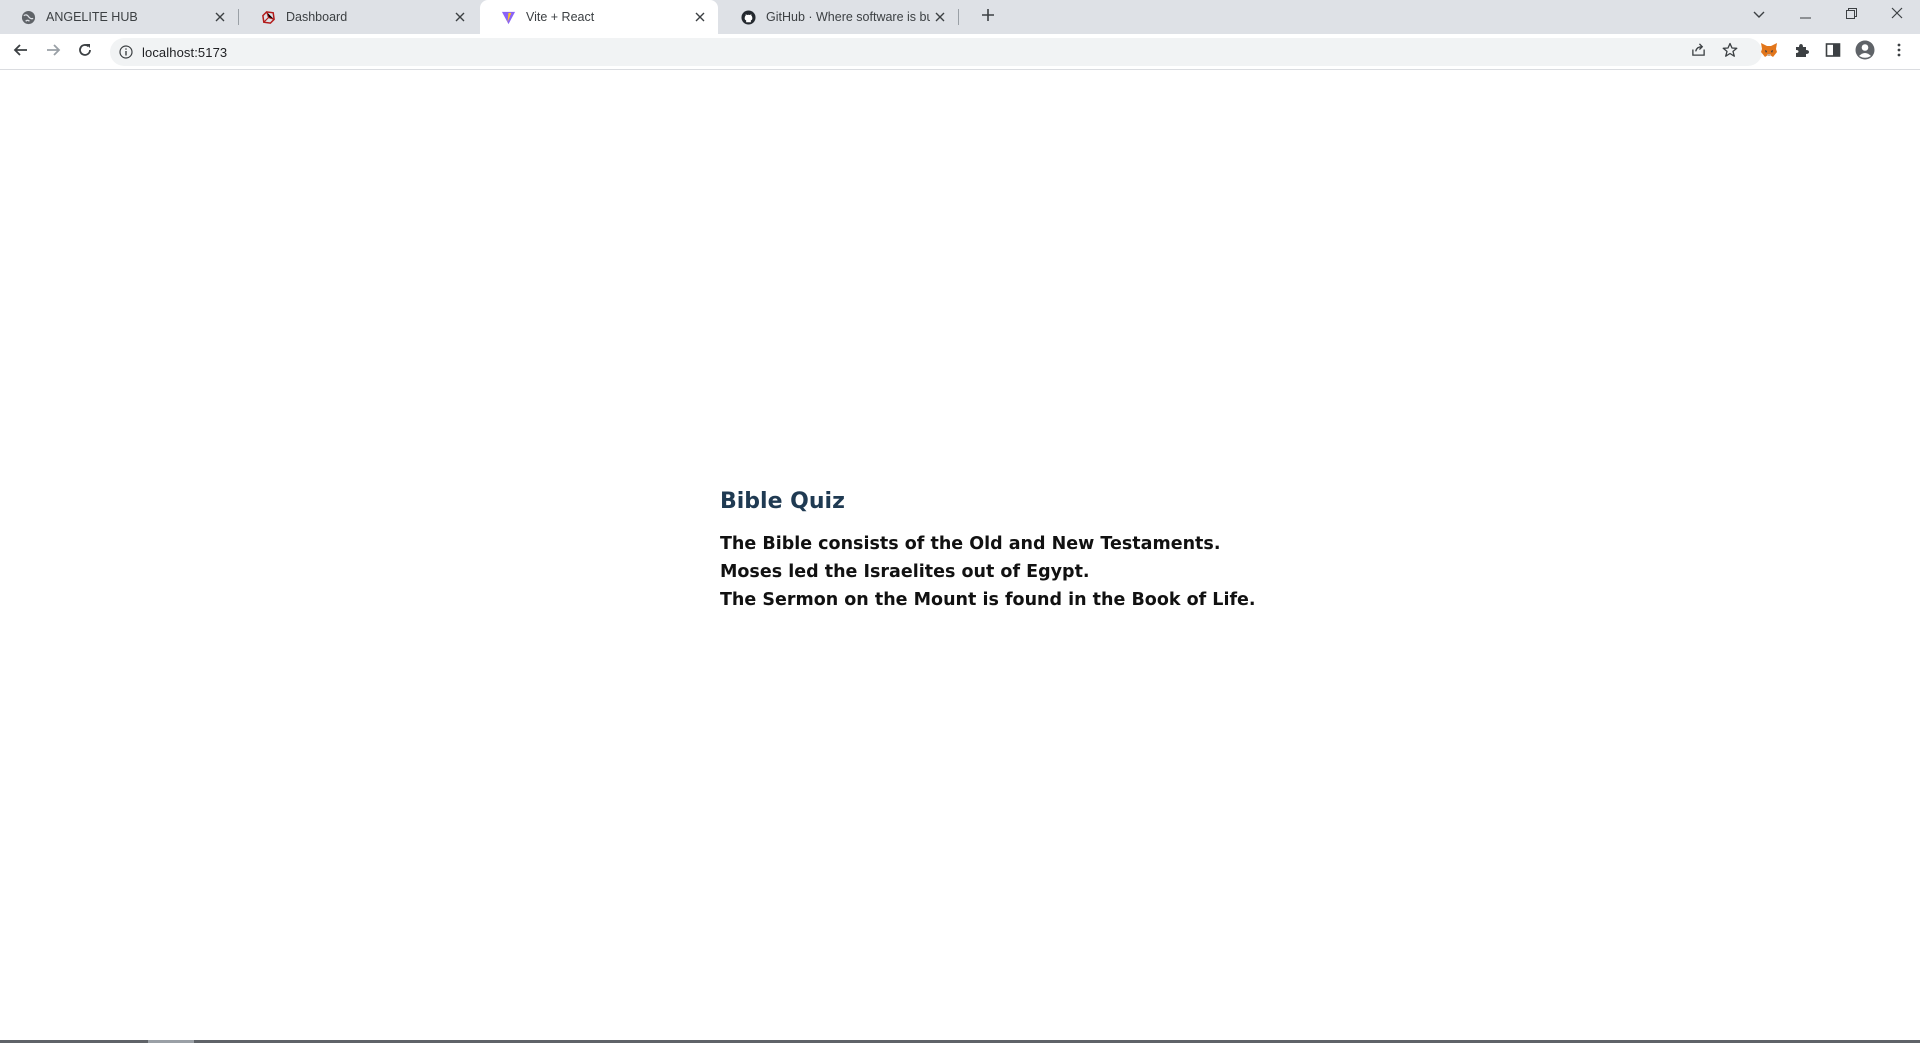  I want to click on close-window-button, so click(1897, 15).